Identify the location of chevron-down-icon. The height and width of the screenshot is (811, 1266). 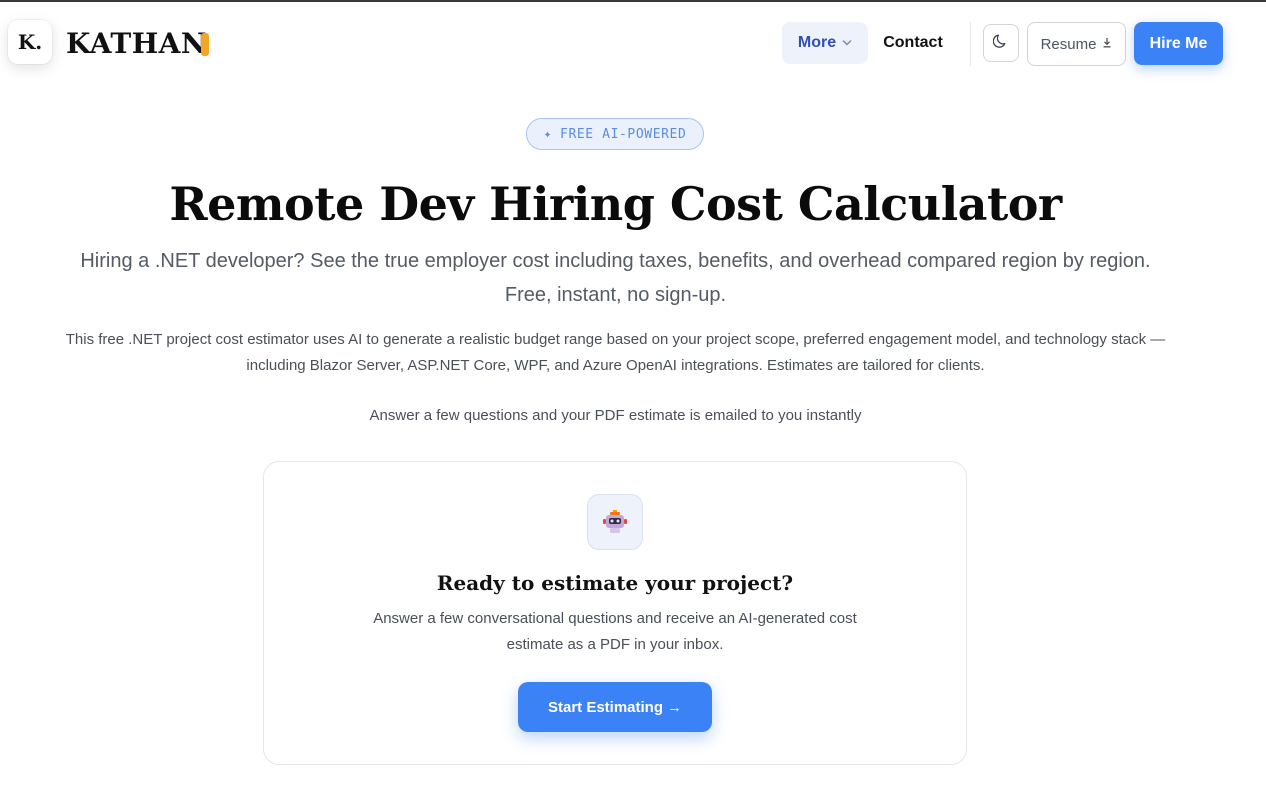
(847, 43).